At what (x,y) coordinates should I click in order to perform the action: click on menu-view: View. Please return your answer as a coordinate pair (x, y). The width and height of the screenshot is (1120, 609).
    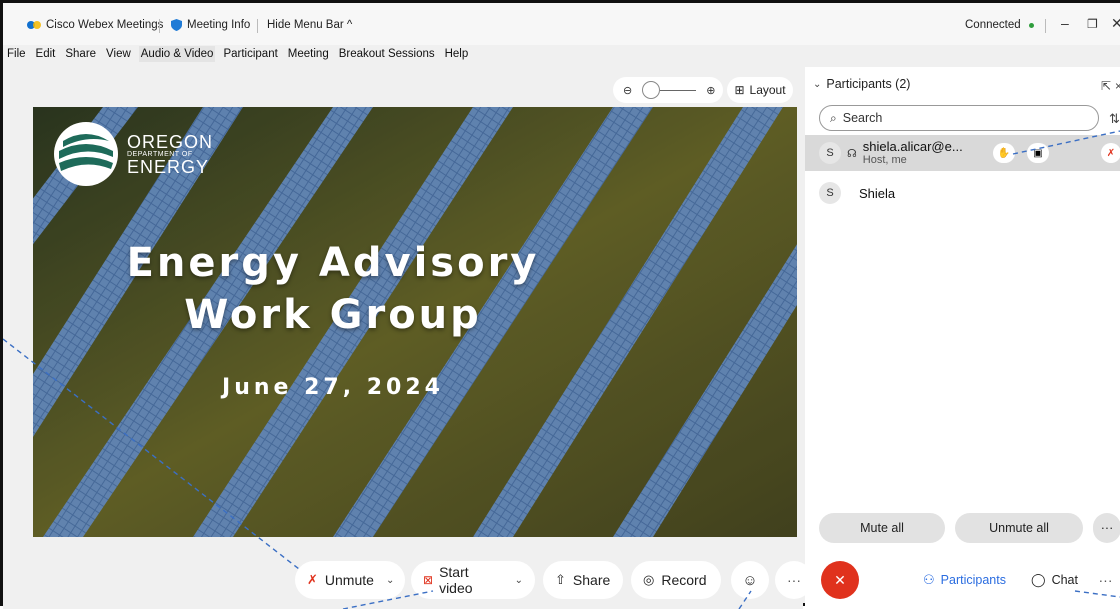
    Looking at the image, I should click on (118, 54).